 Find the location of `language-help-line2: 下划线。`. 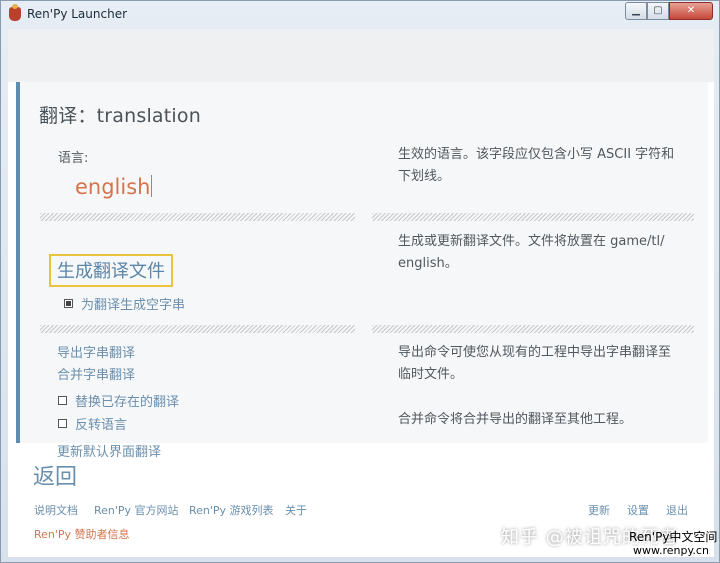

language-help-line2: 下划线。 is located at coordinates (424, 176).